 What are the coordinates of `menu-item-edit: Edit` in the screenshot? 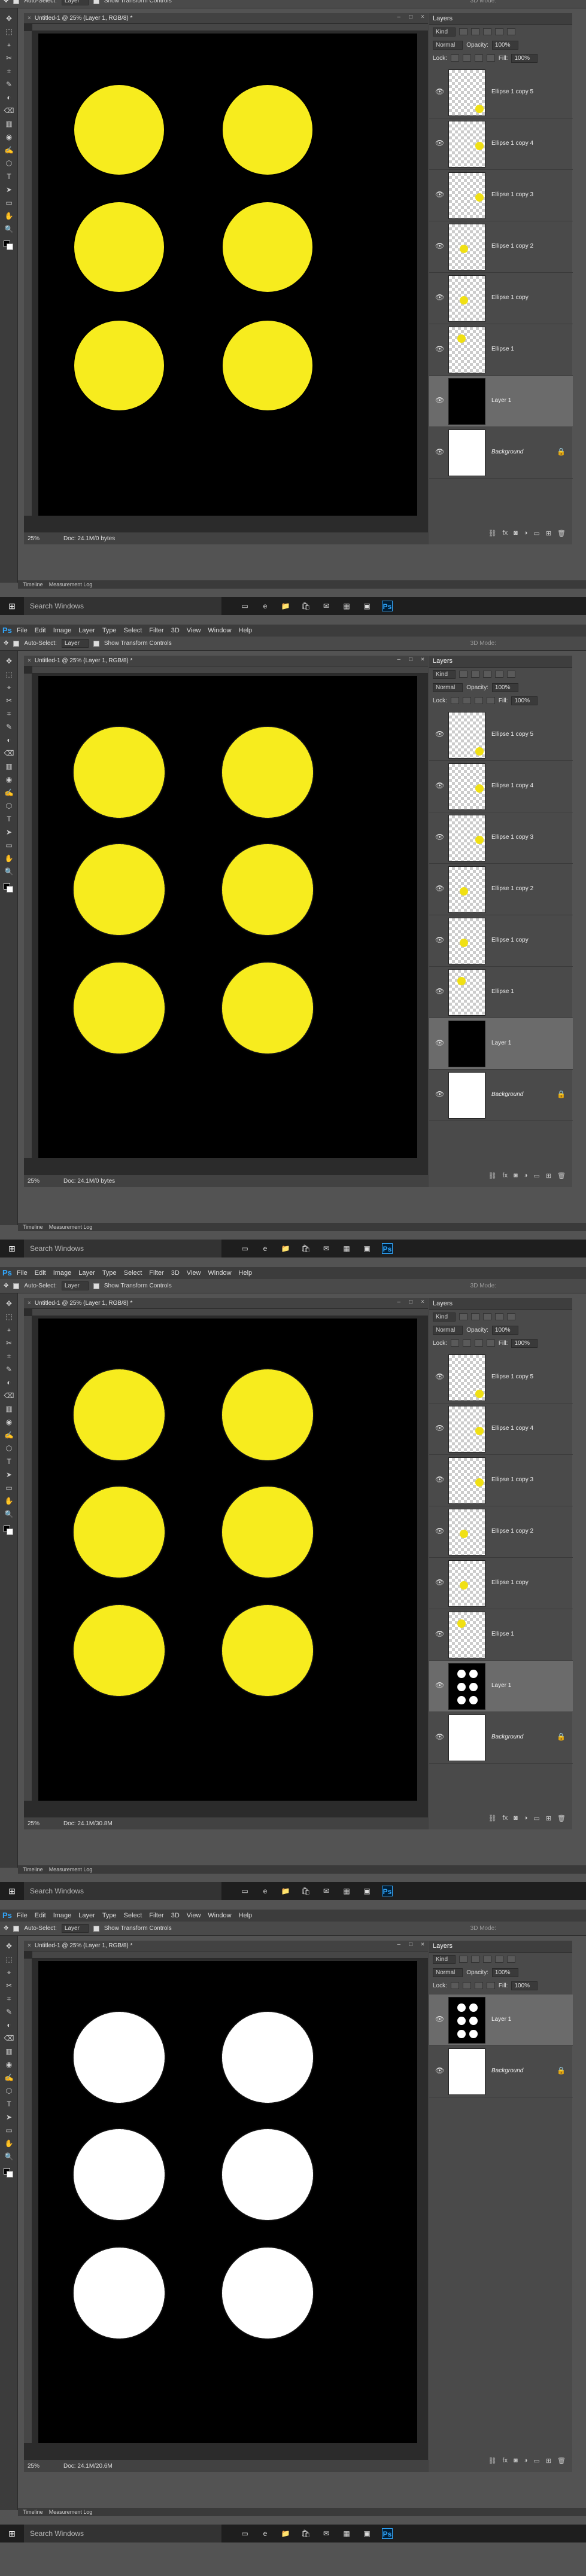 It's located at (41, 1915).